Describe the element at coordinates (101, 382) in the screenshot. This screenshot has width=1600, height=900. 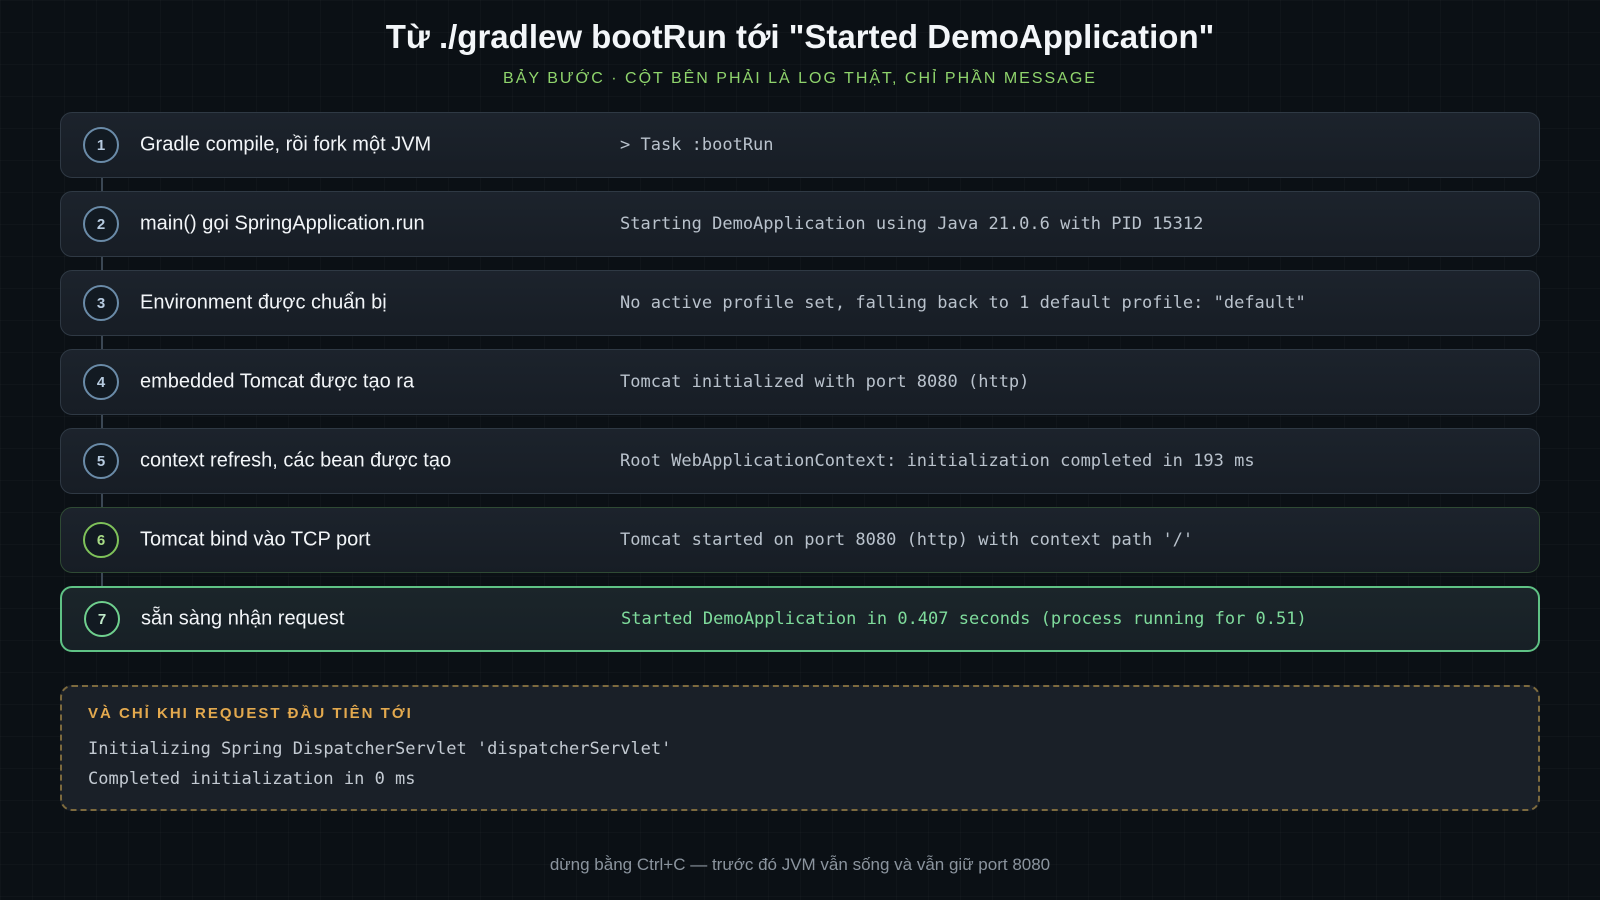
I see `step-number-badge: 4` at that location.